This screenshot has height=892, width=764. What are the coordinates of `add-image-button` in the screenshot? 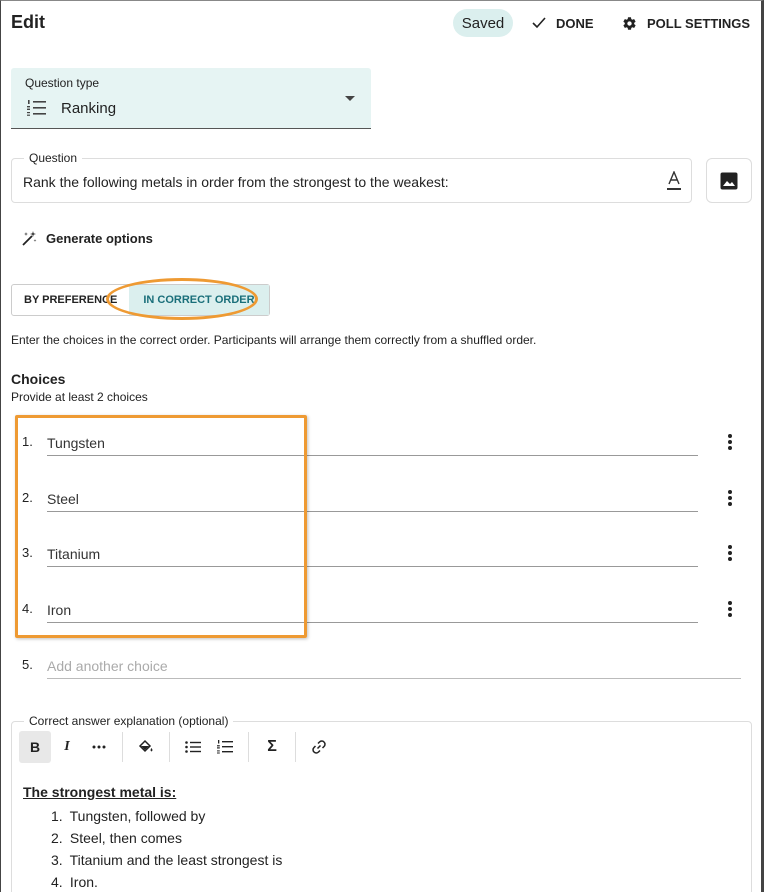 It's located at (729, 180).